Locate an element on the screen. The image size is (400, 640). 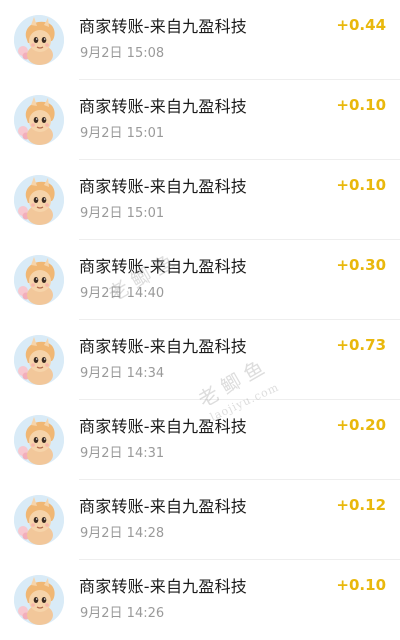
transaction-time: 9月2日 14:28 is located at coordinates (122, 533).